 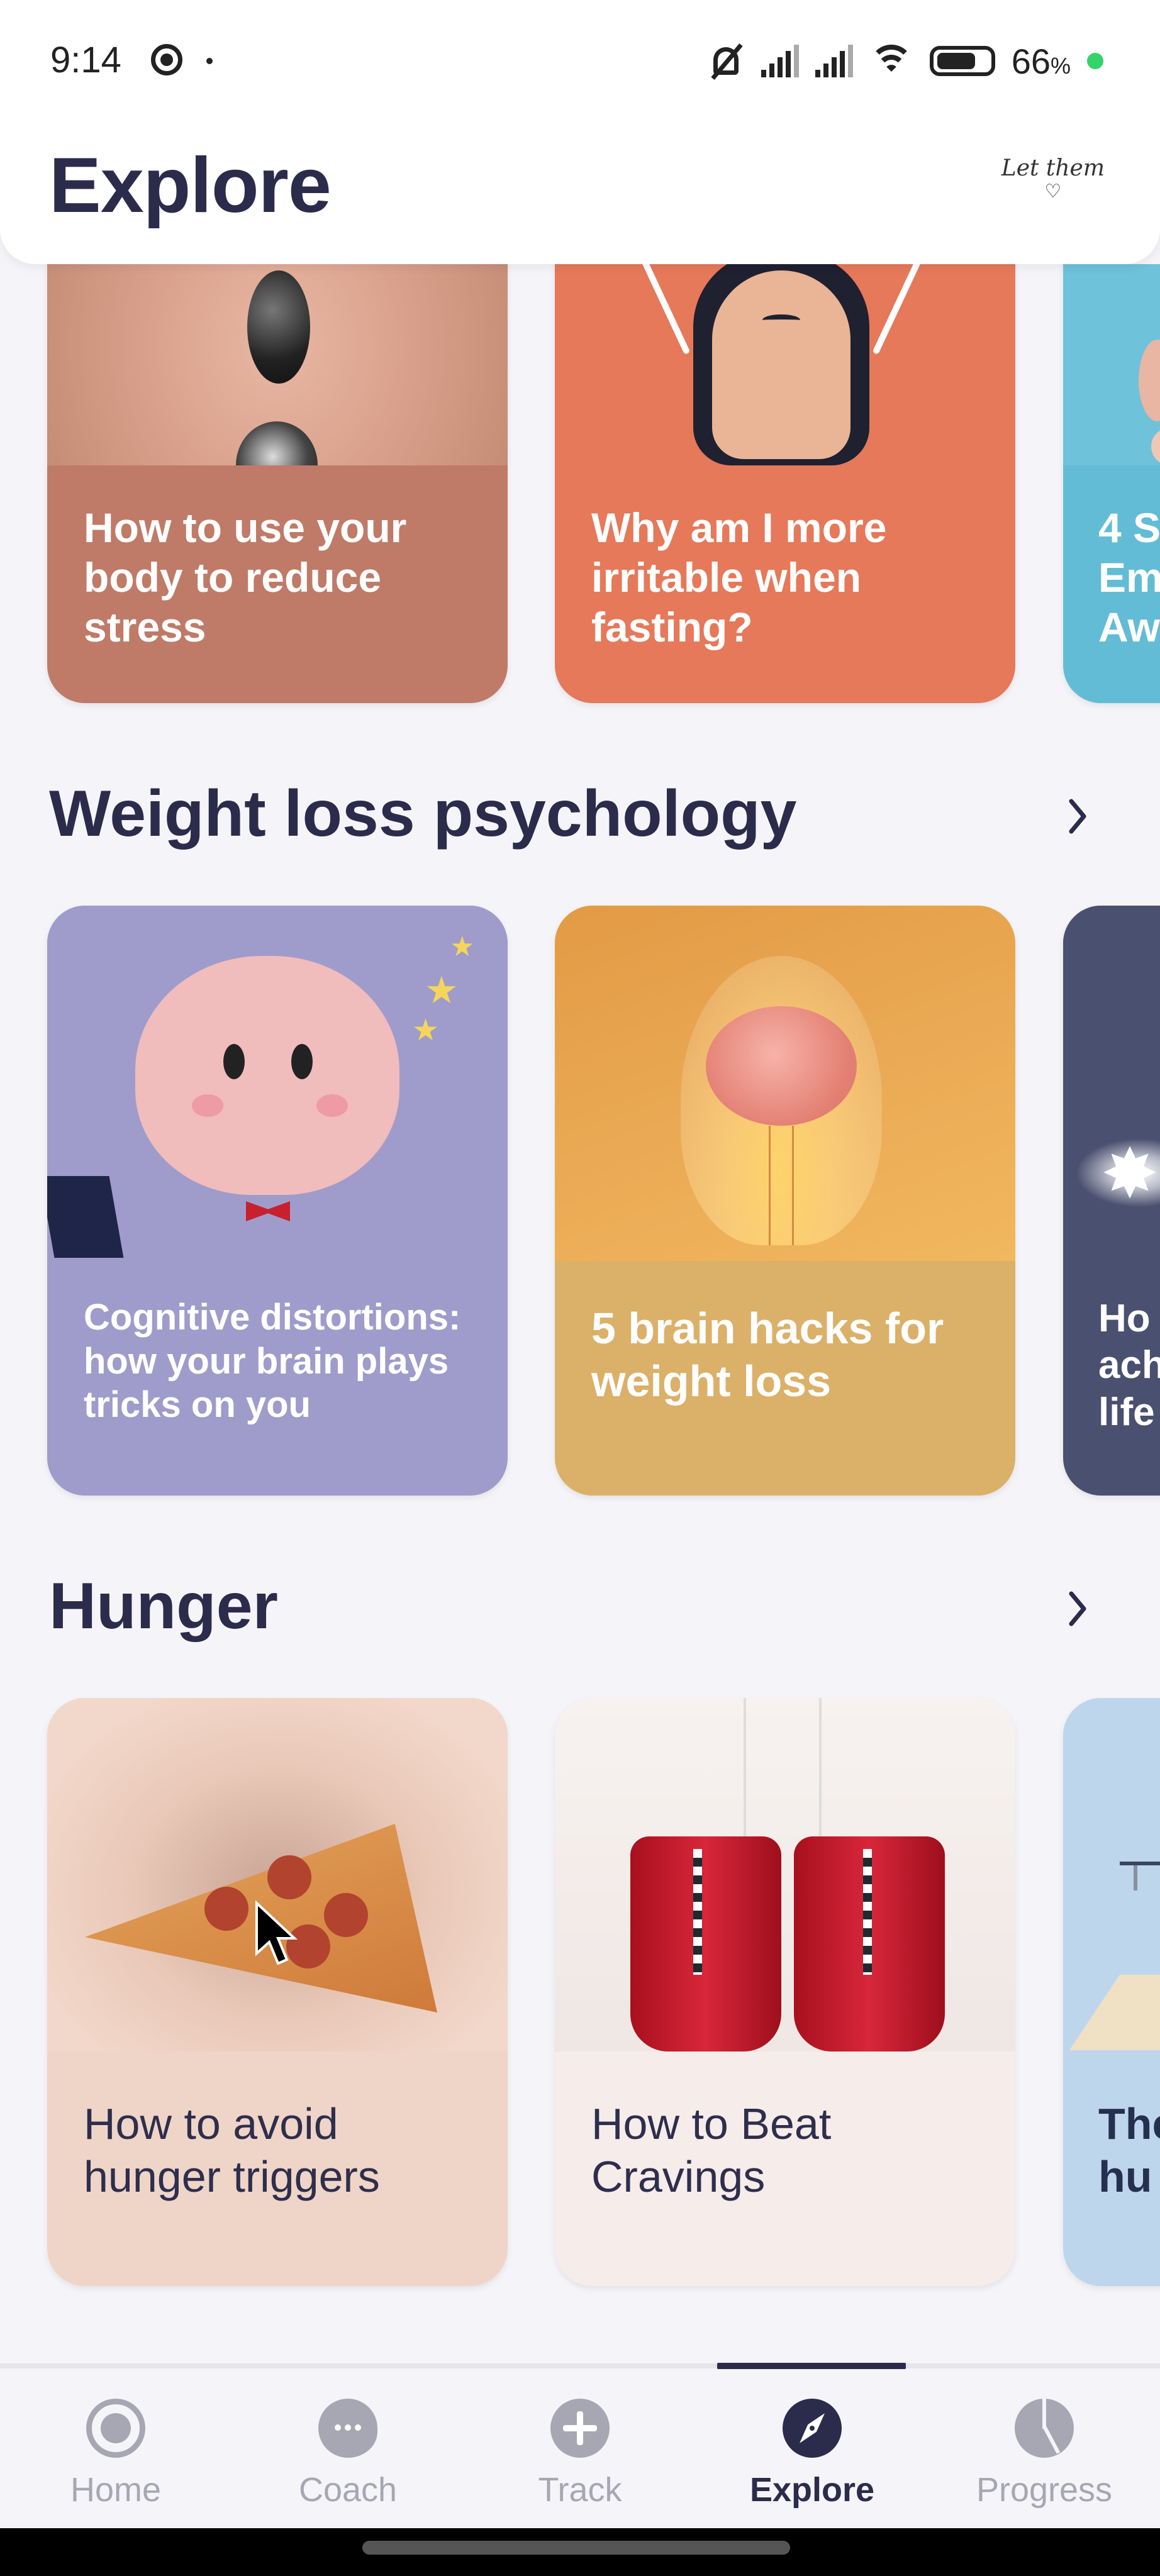 What do you see at coordinates (712, 2150) in the screenshot?
I see `article-title: How to Beat Cravings` at bounding box center [712, 2150].